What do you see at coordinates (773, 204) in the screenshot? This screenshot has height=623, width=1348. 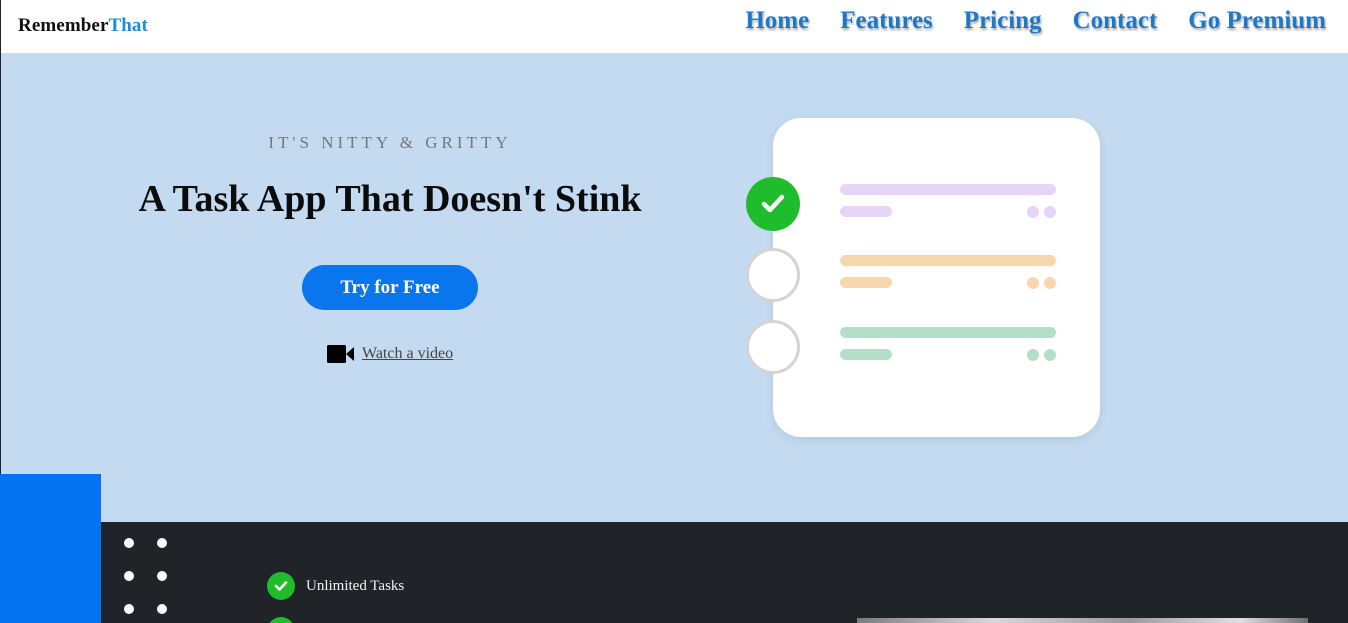 I see `task-checked-icon` at bounding box center [773, 204].